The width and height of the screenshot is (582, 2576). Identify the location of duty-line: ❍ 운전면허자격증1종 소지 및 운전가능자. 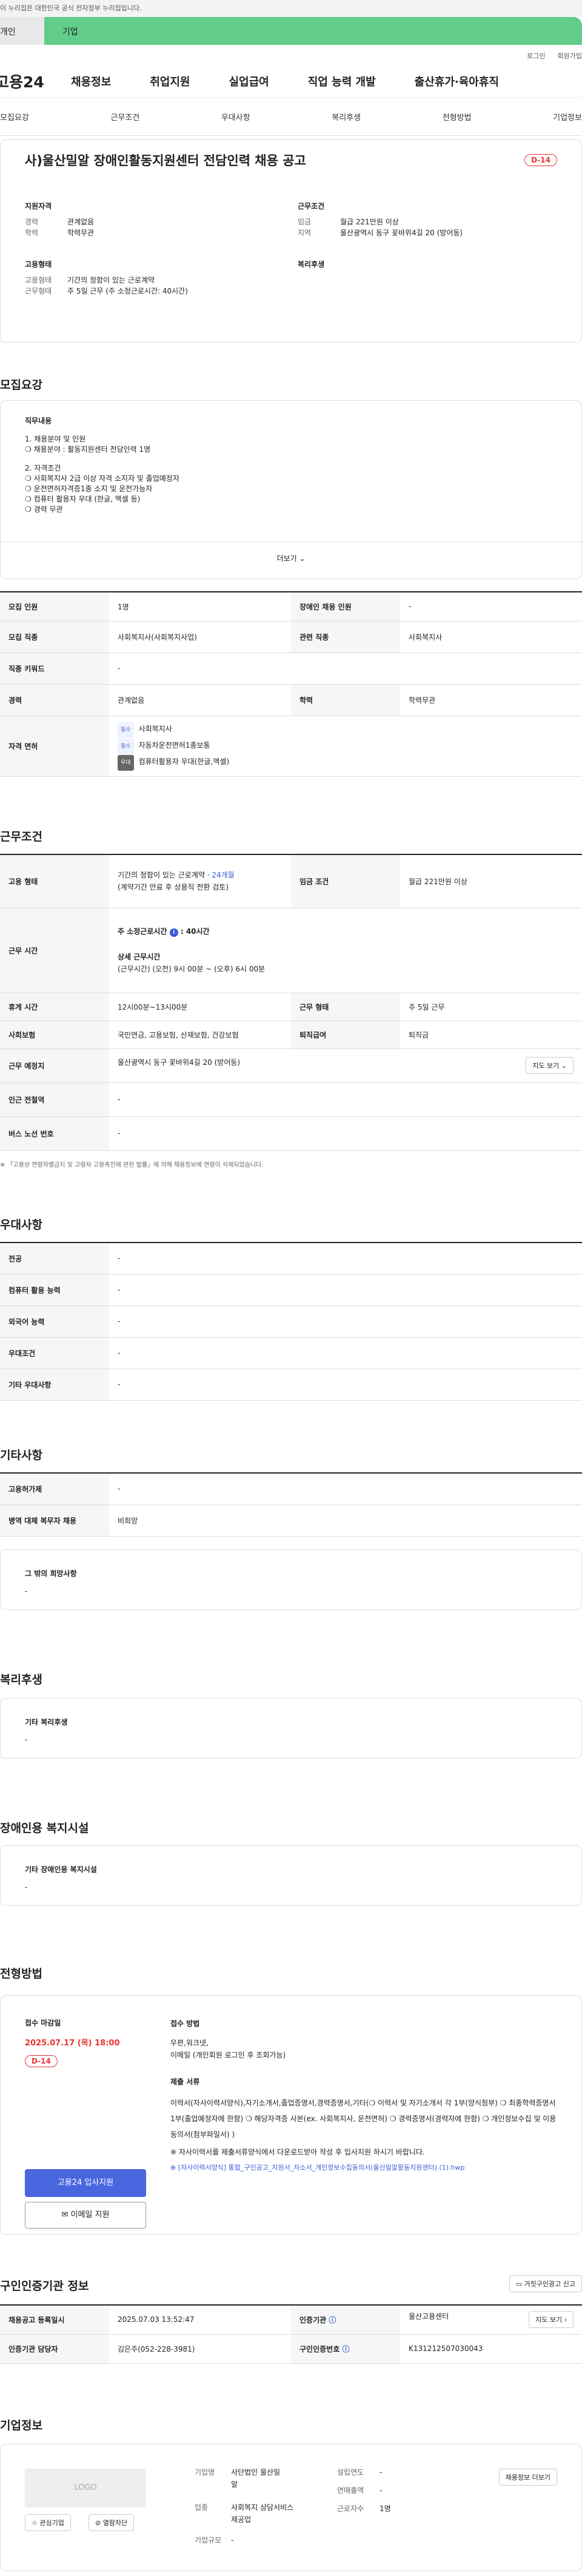
(89, 489).